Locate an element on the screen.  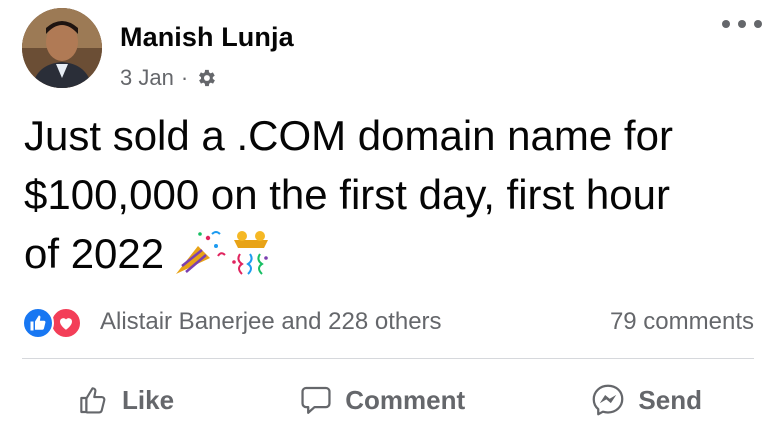
send-button: Send is located at coordinates (646, 400).